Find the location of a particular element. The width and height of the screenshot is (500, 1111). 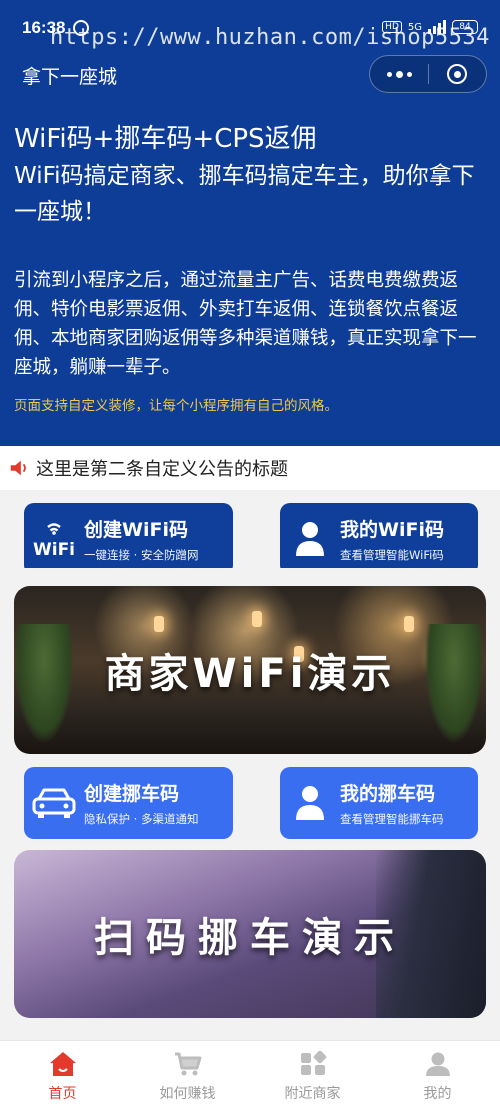

announcement-bar: 这里是第二条自定义公告的标题 is located at coordinates (250, 468).